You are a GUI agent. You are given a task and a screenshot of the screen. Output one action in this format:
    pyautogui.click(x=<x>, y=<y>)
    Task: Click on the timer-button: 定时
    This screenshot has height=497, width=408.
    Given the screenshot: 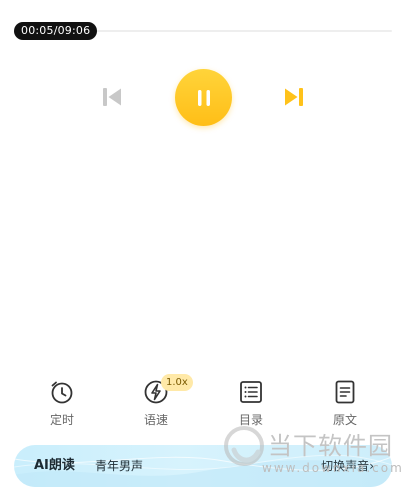 What is the action you would take?
    pyautogui.click(x=62, y=406)
    